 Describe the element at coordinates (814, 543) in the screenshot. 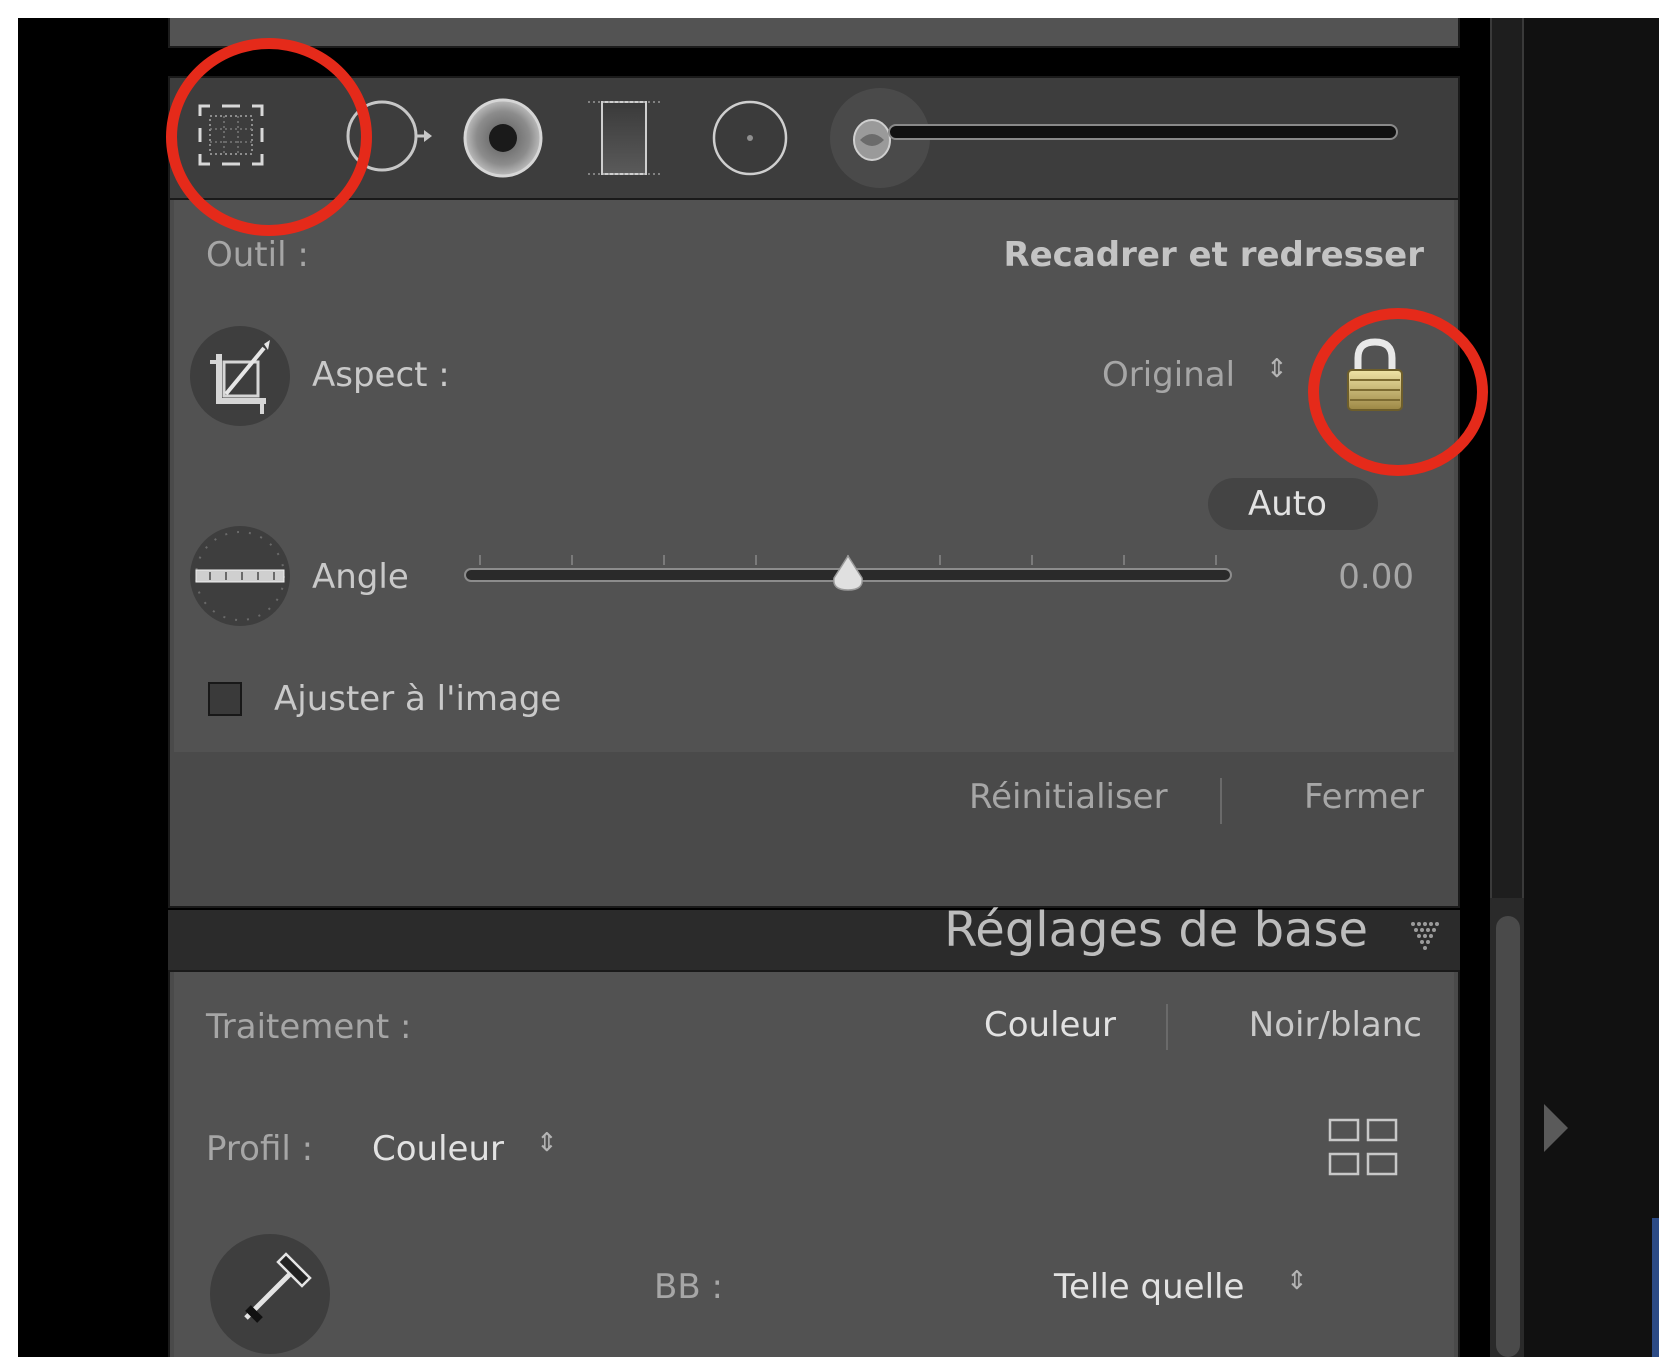

I see `angle-row: Auto Angle 0.00` at that location.